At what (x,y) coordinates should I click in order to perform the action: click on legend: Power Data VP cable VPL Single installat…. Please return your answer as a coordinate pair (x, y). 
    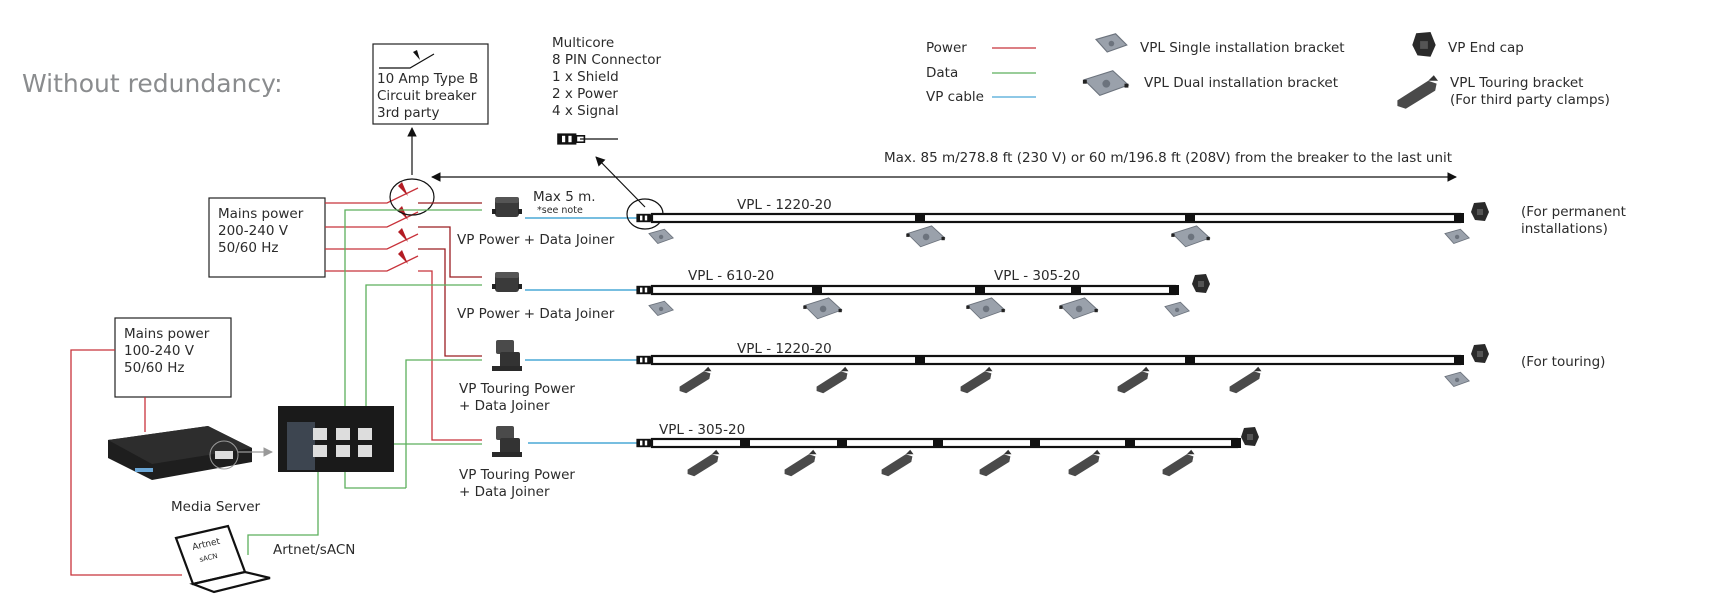
    Looking at the image, I should click on (1268, 70).